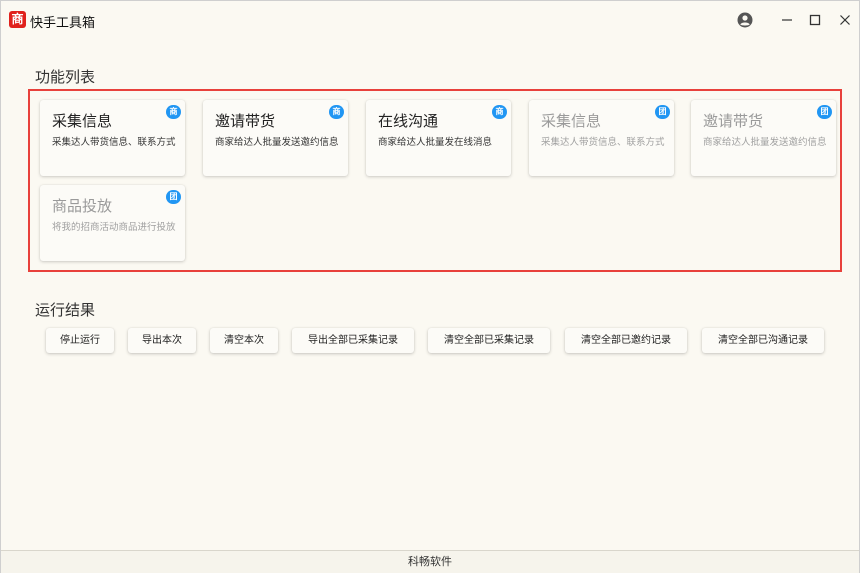 This screenshot has height=573, width=860. What do you see at coordinates (489, 340) in the screenshot?
I see `clear-all-collected-button: 清空全部已采集记录` at bounding box center [489, 340].